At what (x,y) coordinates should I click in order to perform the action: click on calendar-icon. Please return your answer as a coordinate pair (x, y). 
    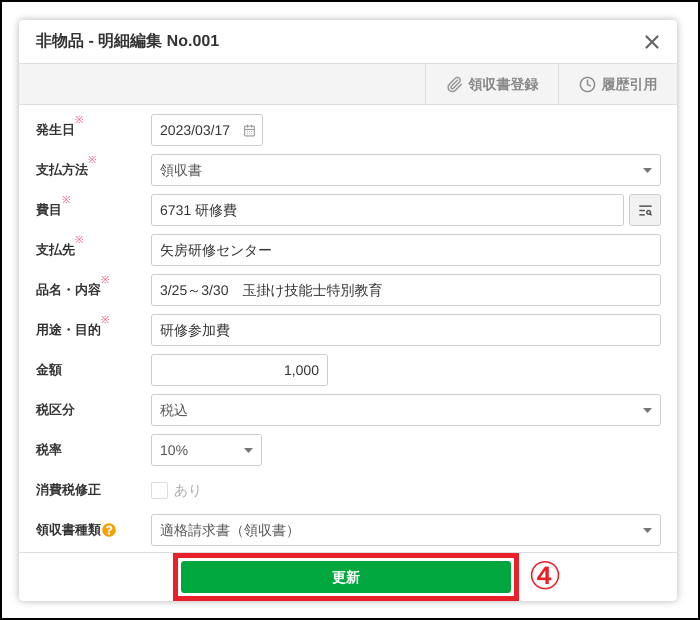
    Looking at the image, I should click on (249, 130).